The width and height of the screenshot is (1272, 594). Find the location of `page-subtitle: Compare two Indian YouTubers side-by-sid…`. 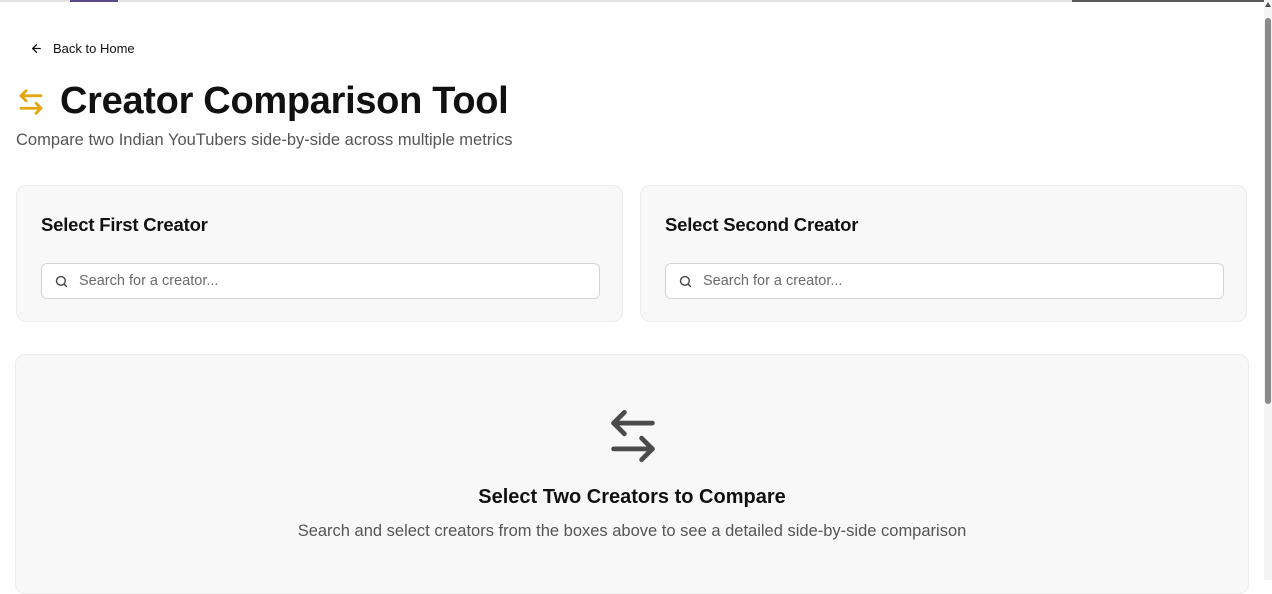

page-subtitle: Compare two Indian YouTubers side-by-sid… is located at coordinates (264, 140).